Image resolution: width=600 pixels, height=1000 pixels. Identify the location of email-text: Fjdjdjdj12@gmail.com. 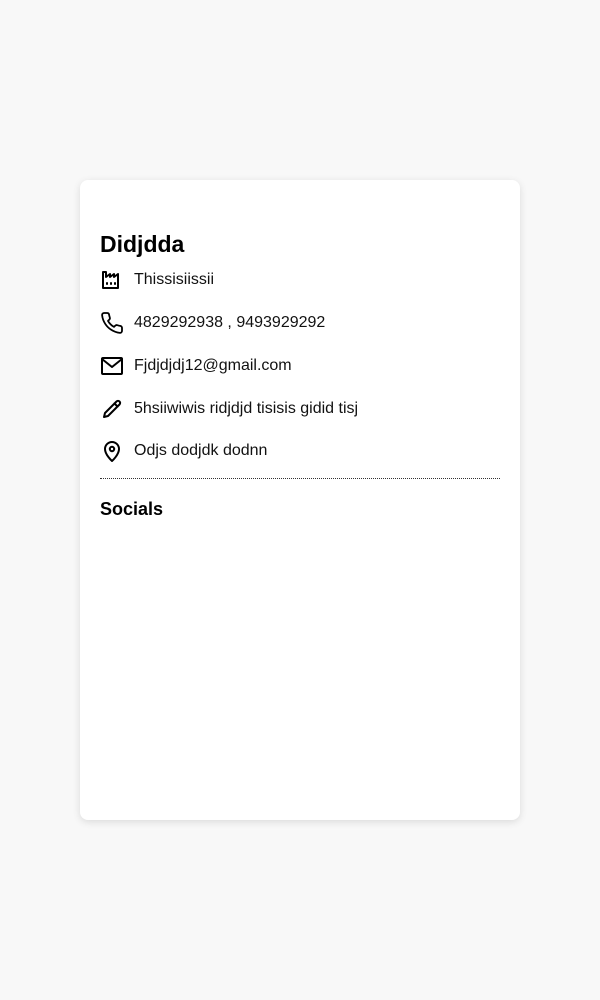
(213, 365).